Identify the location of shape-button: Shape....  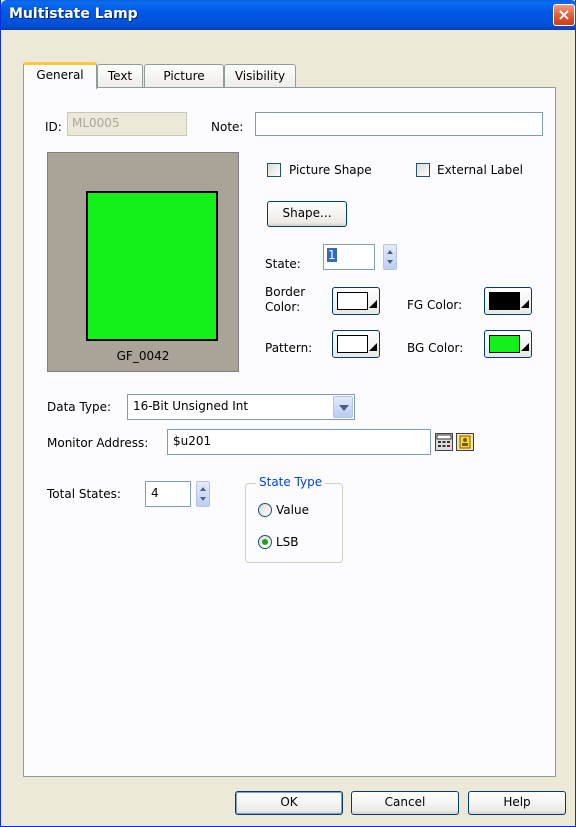
(307, 214).